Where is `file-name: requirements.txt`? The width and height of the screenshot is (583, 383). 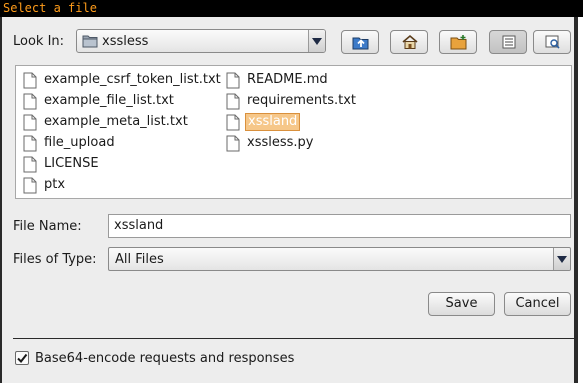 file-name: requirements.txt is located at coordinates (302, 100).